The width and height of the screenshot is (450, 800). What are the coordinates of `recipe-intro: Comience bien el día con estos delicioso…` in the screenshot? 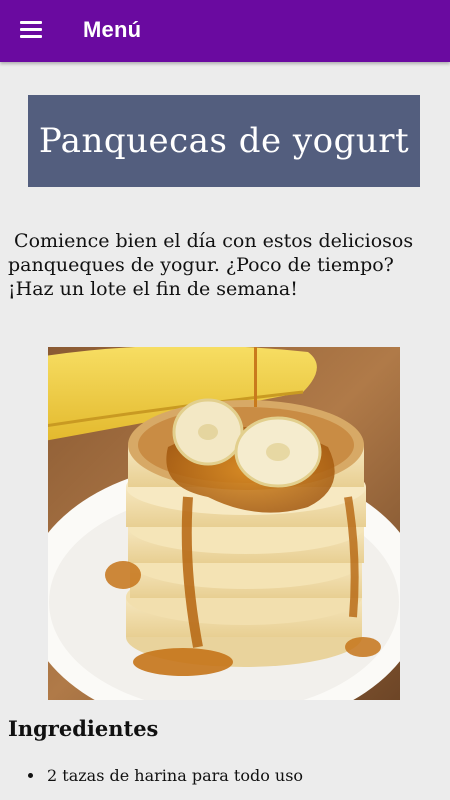 It's located at (214, 265).